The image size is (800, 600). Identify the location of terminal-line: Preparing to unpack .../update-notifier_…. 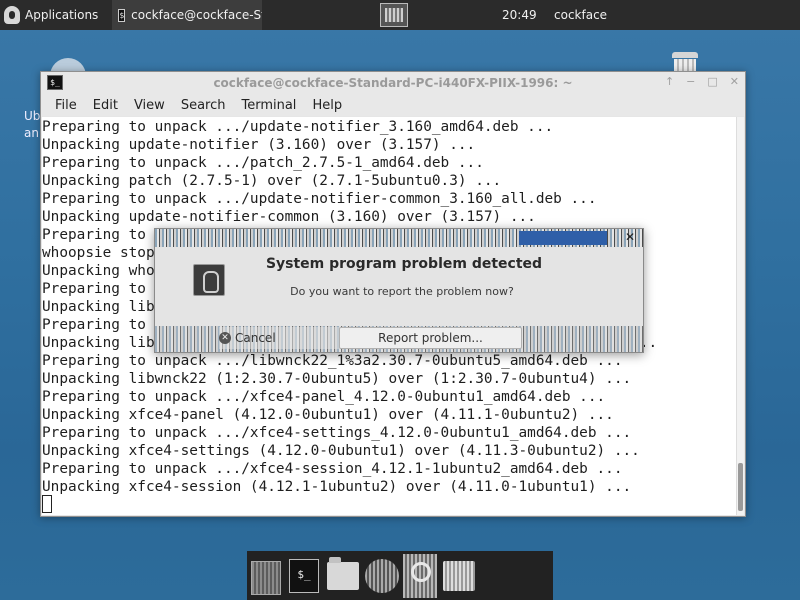
(298, 127).